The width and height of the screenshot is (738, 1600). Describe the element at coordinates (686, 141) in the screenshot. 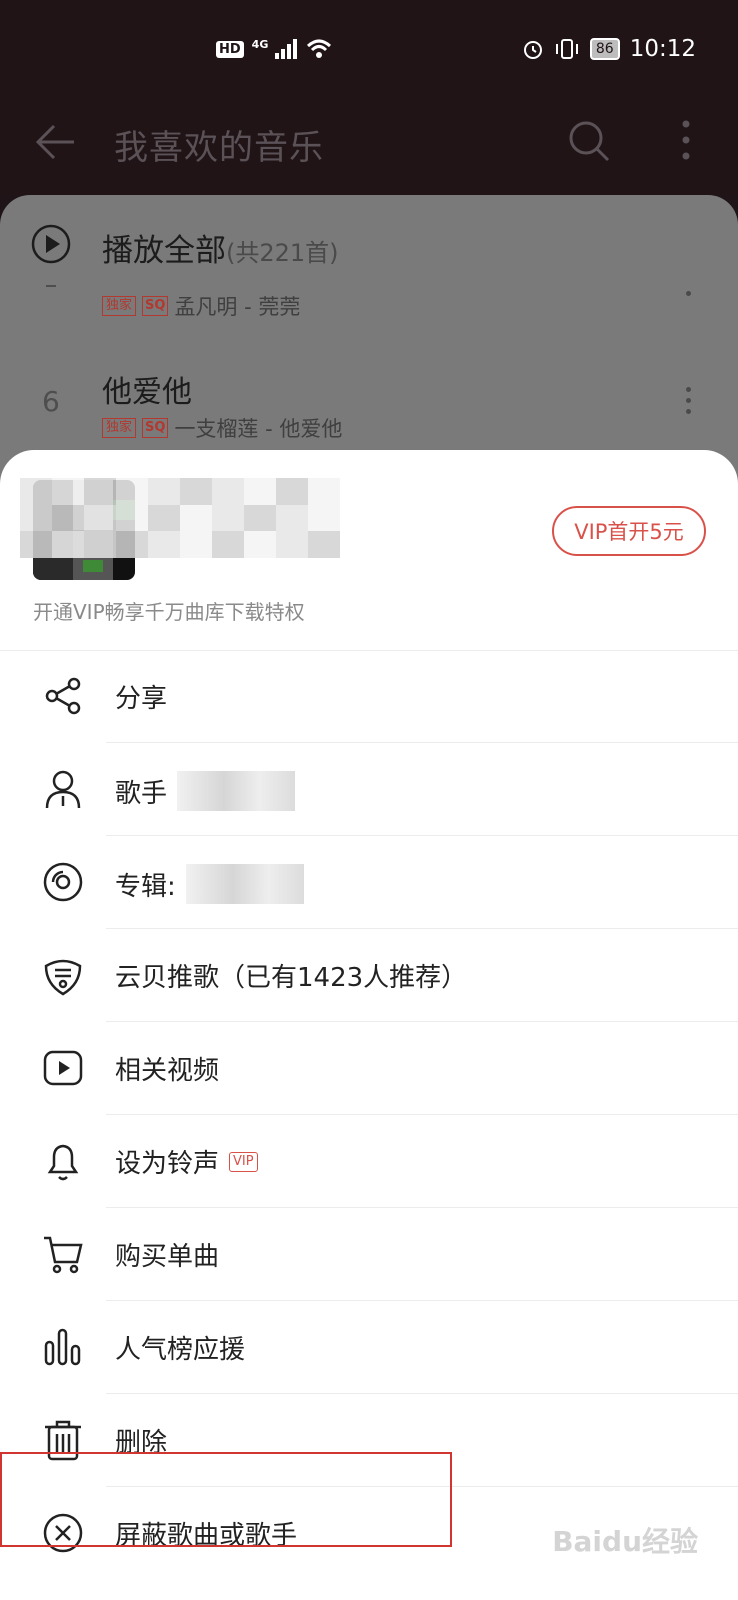

I see `more-vertical-icon` at that location.